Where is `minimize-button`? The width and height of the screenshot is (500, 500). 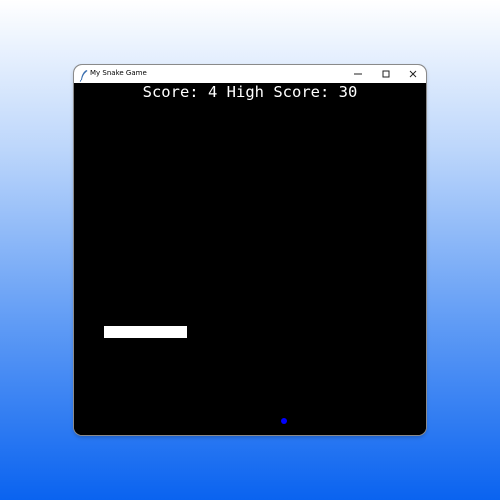 minimize-button is located at coordinates (358, 74).